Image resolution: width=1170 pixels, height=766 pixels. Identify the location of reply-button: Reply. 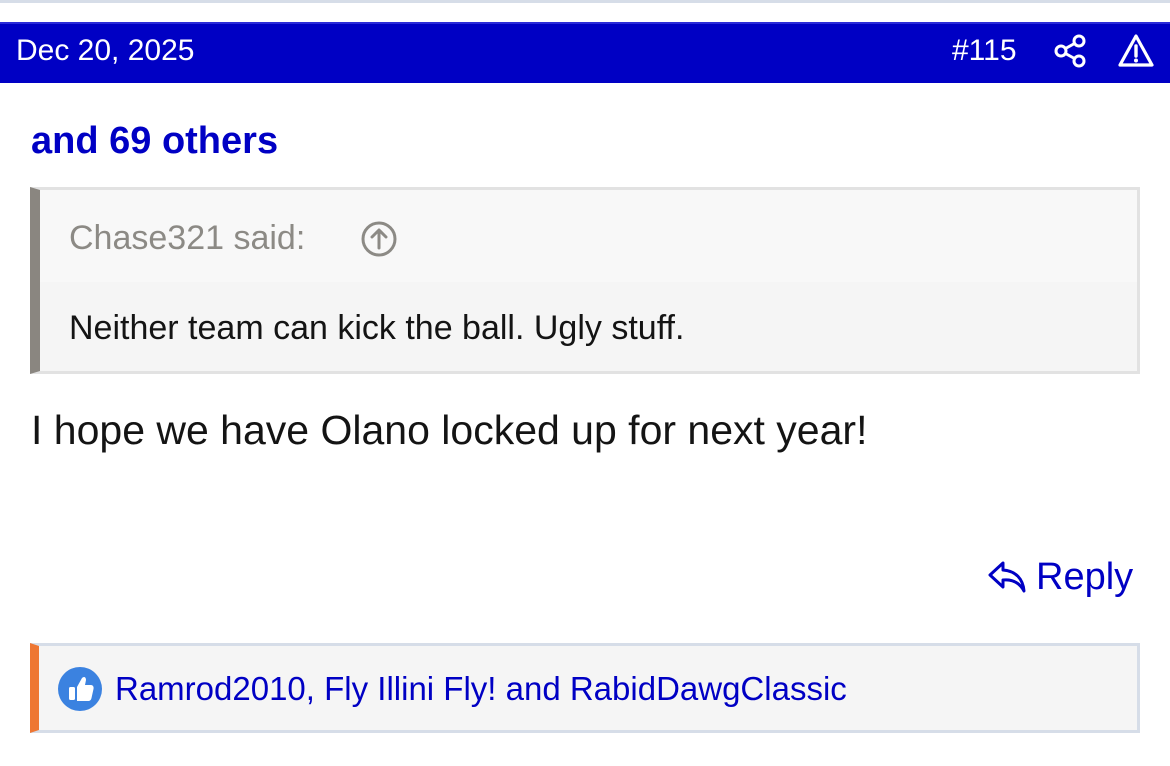
(1059, 577).